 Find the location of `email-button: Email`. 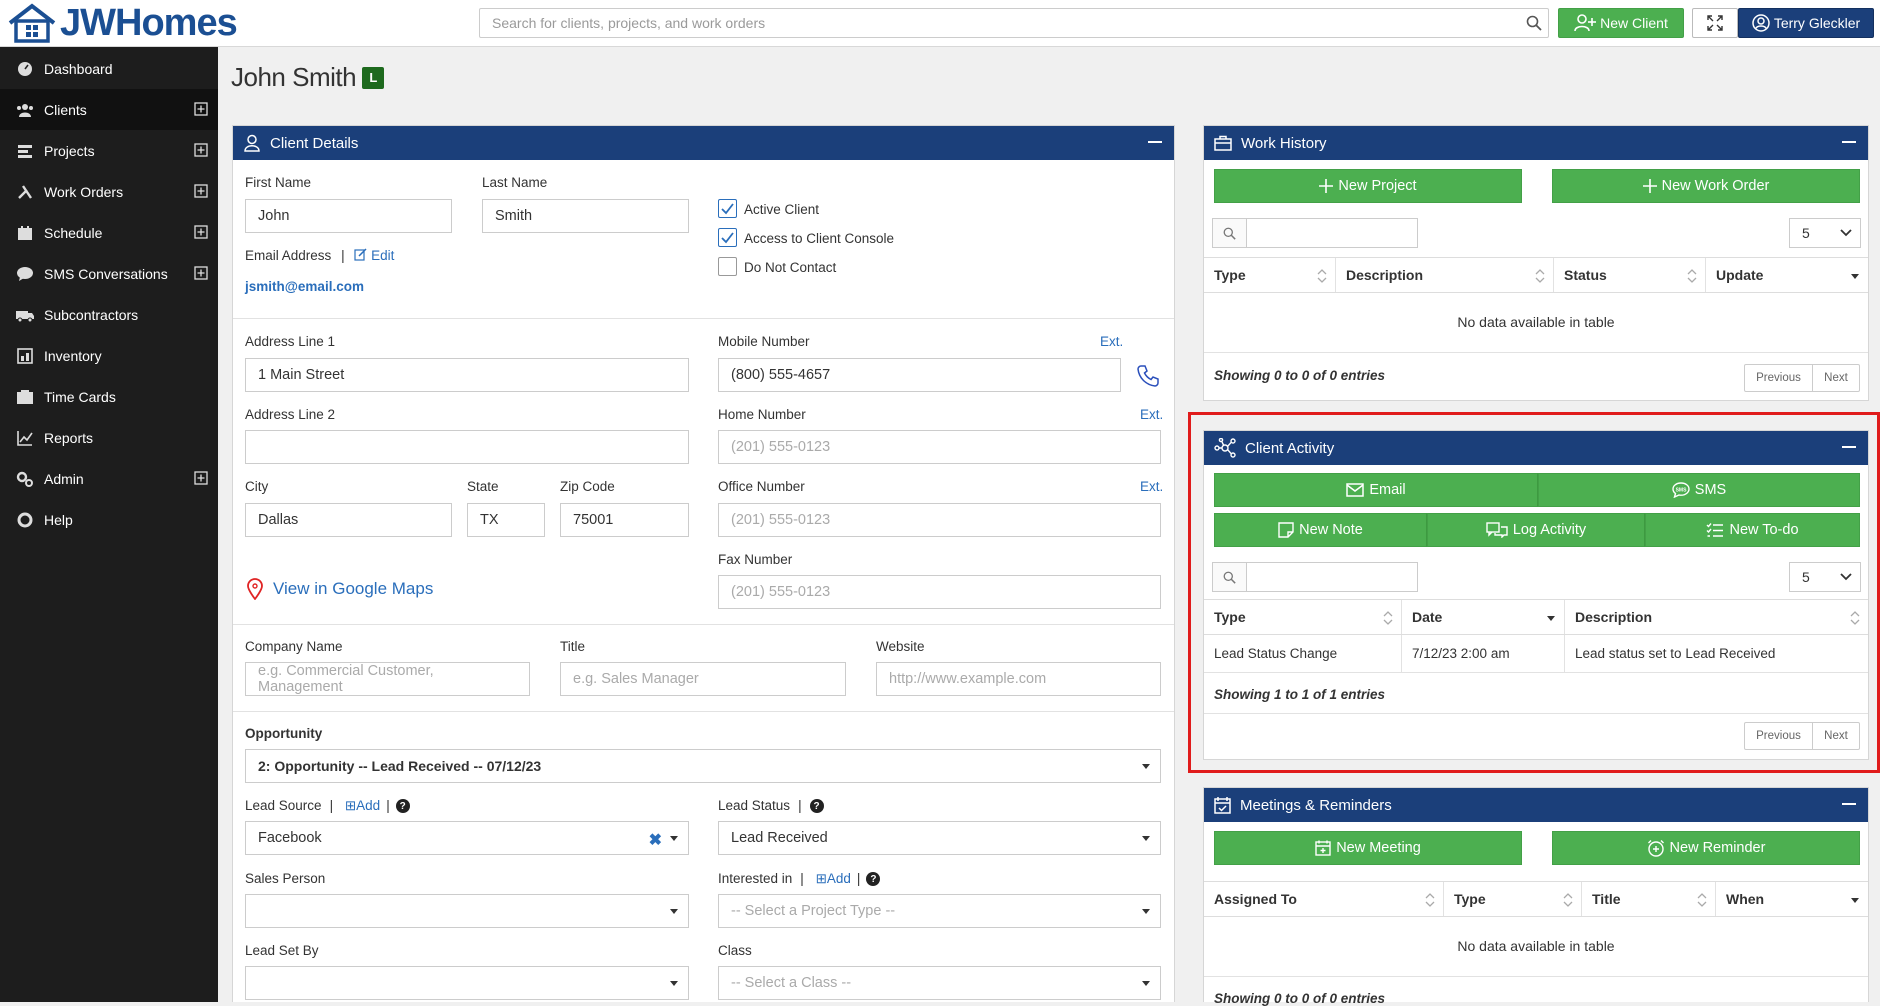

email-button: Email is located at coordinates (1376, 490).